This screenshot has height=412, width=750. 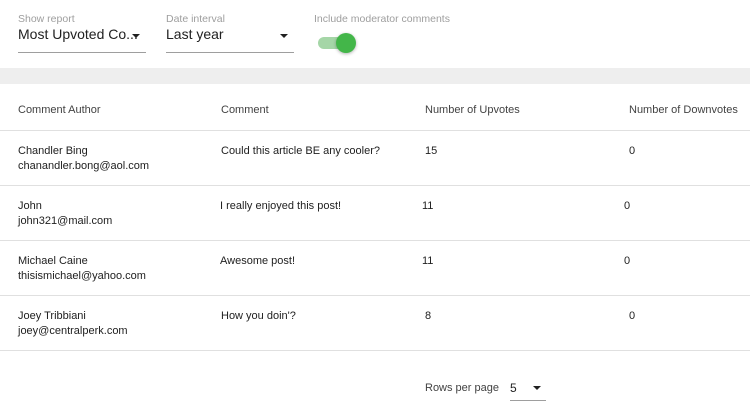 I want to click on author-name: Joey Tribbiani, so click(x=52, y=316).